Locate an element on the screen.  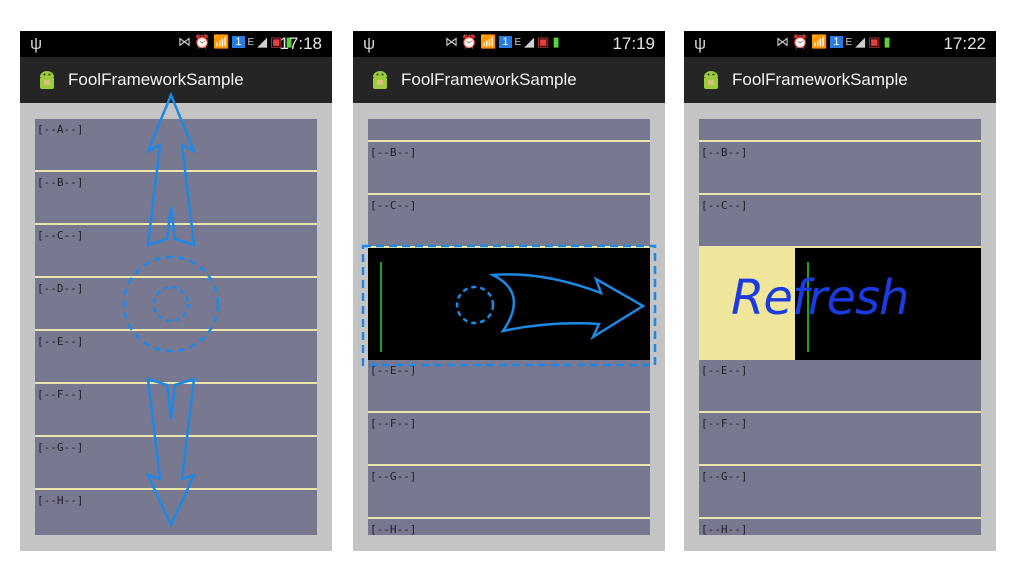
list-item: [--A--] is located at coordinates (176, 145).